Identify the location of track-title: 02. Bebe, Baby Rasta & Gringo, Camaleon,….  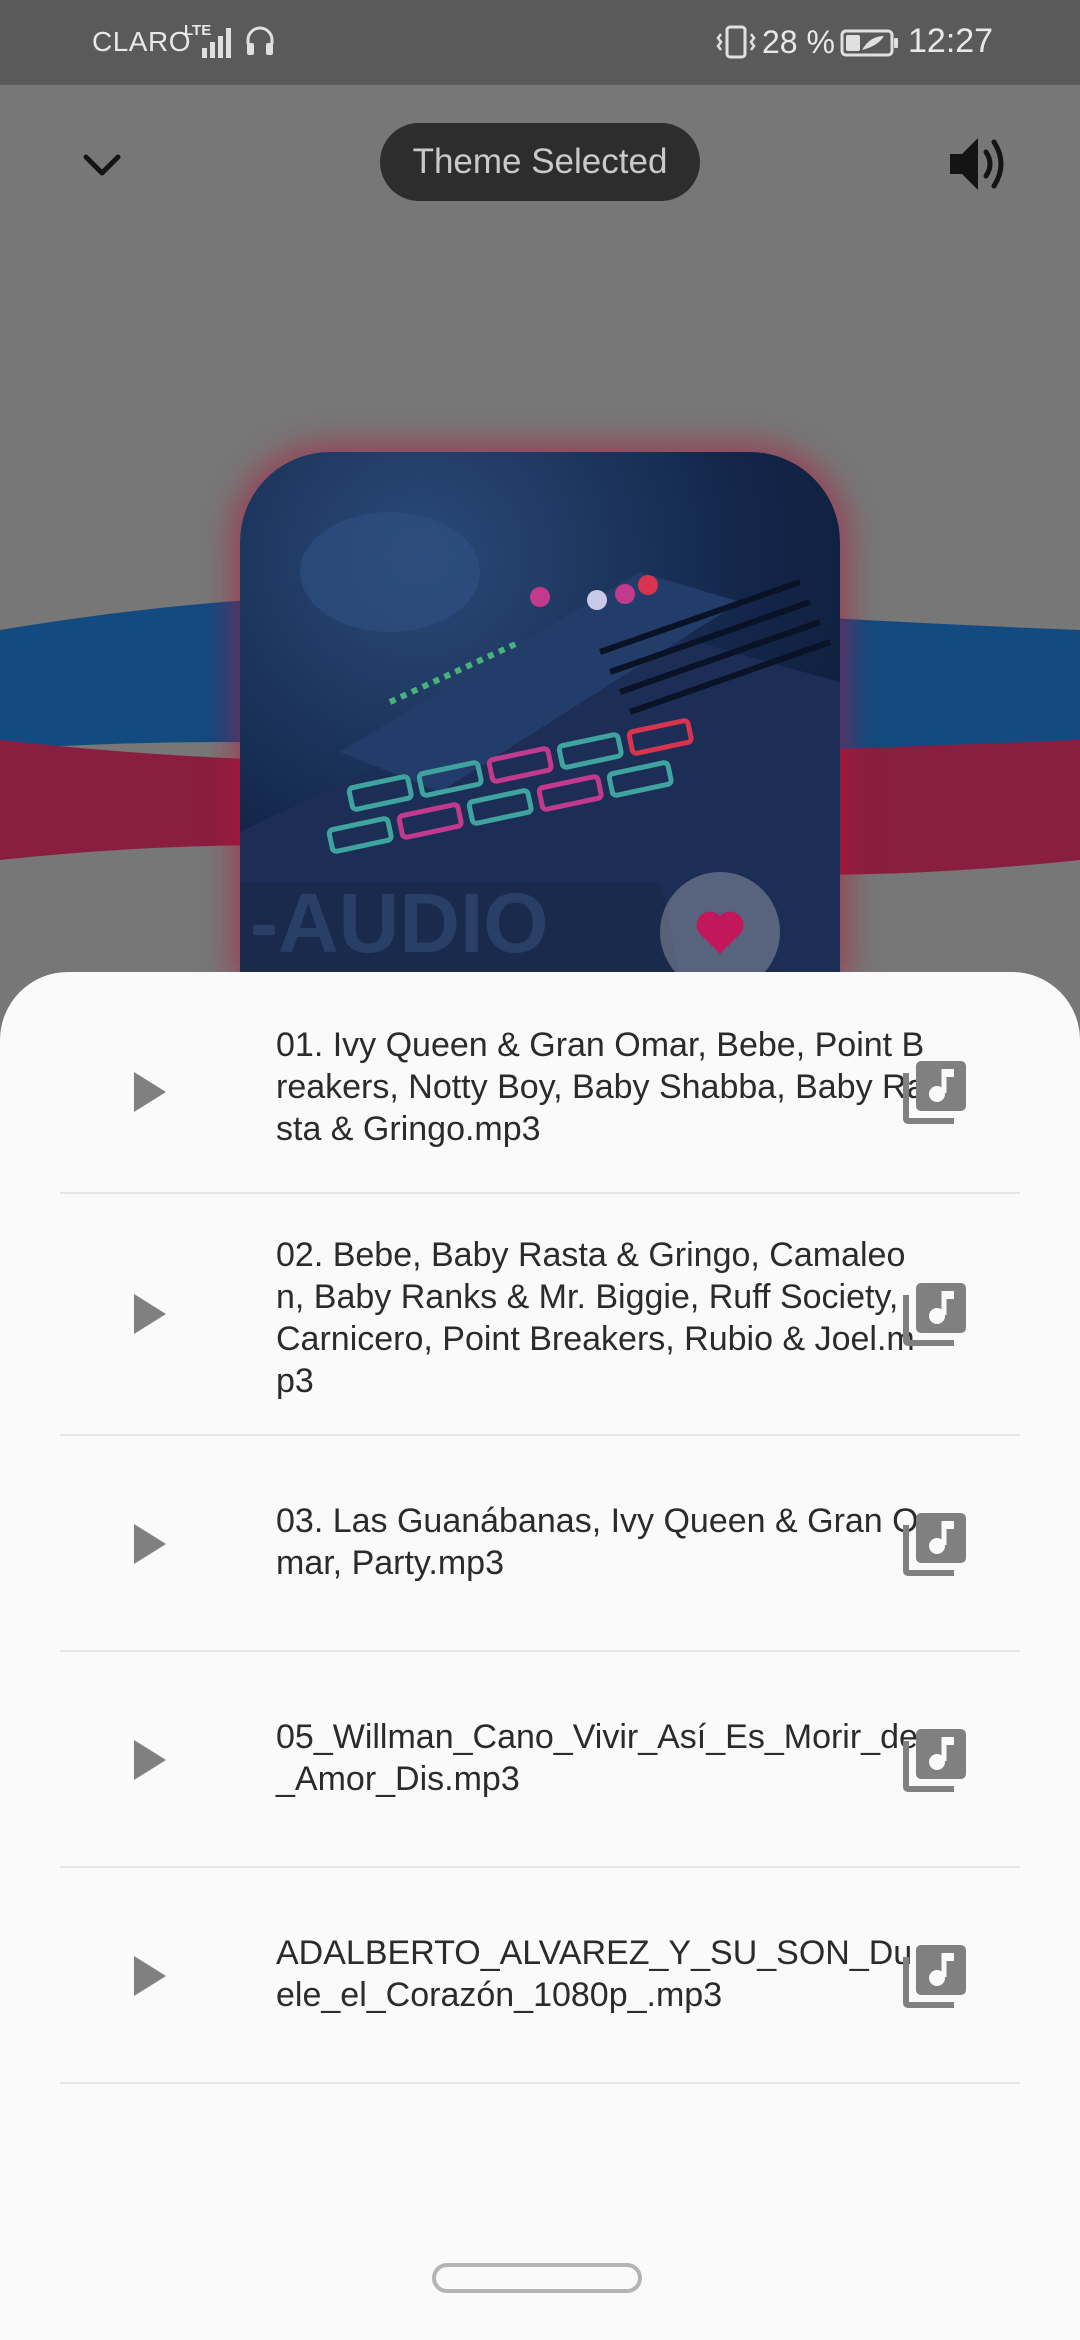
(595, 1318).